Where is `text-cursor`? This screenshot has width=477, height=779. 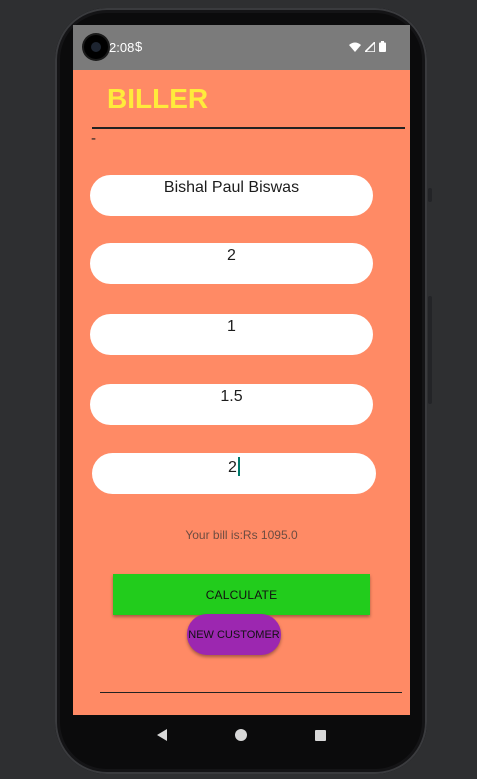
text-cursor is located at coordinates (238, 466).